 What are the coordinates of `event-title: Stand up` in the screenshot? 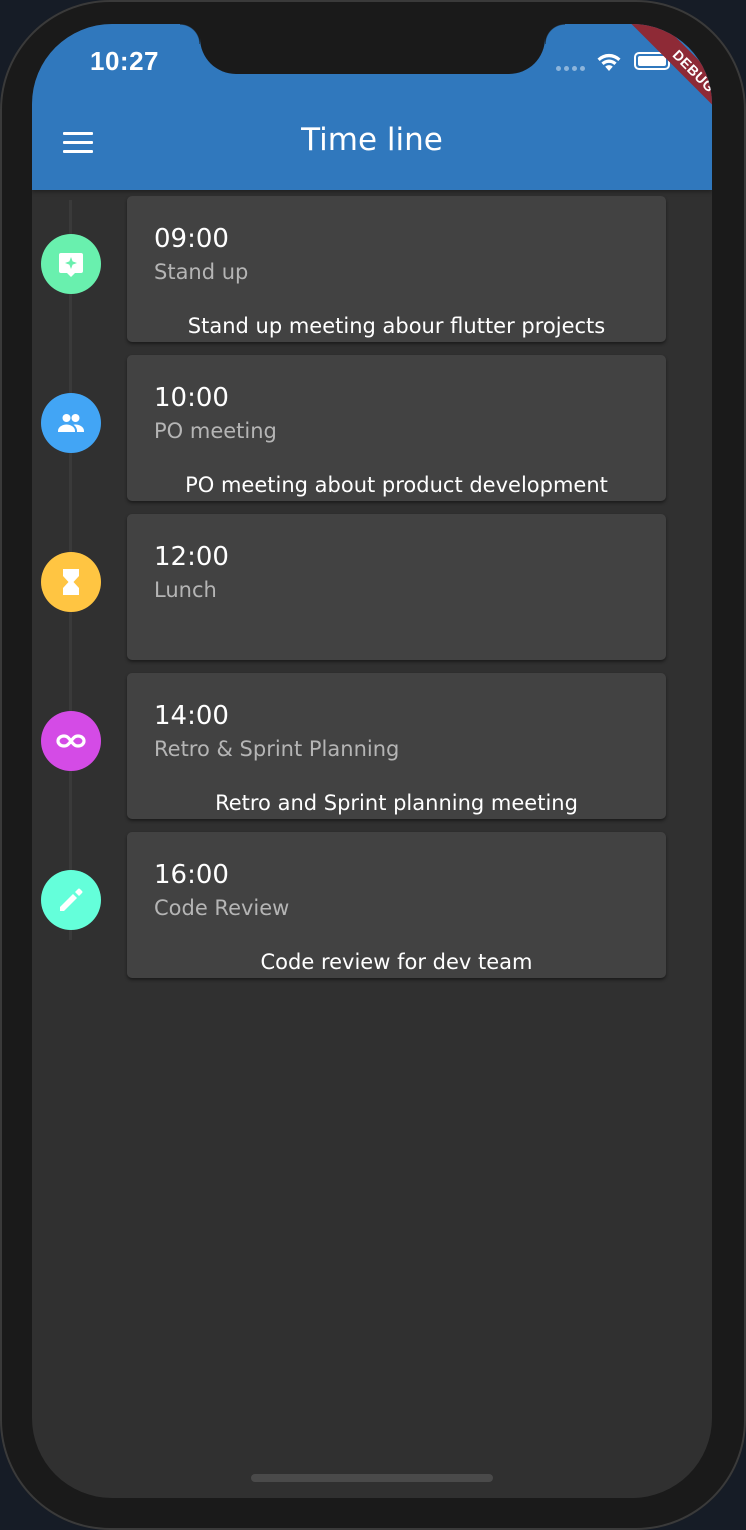 It's located at (201, 272).